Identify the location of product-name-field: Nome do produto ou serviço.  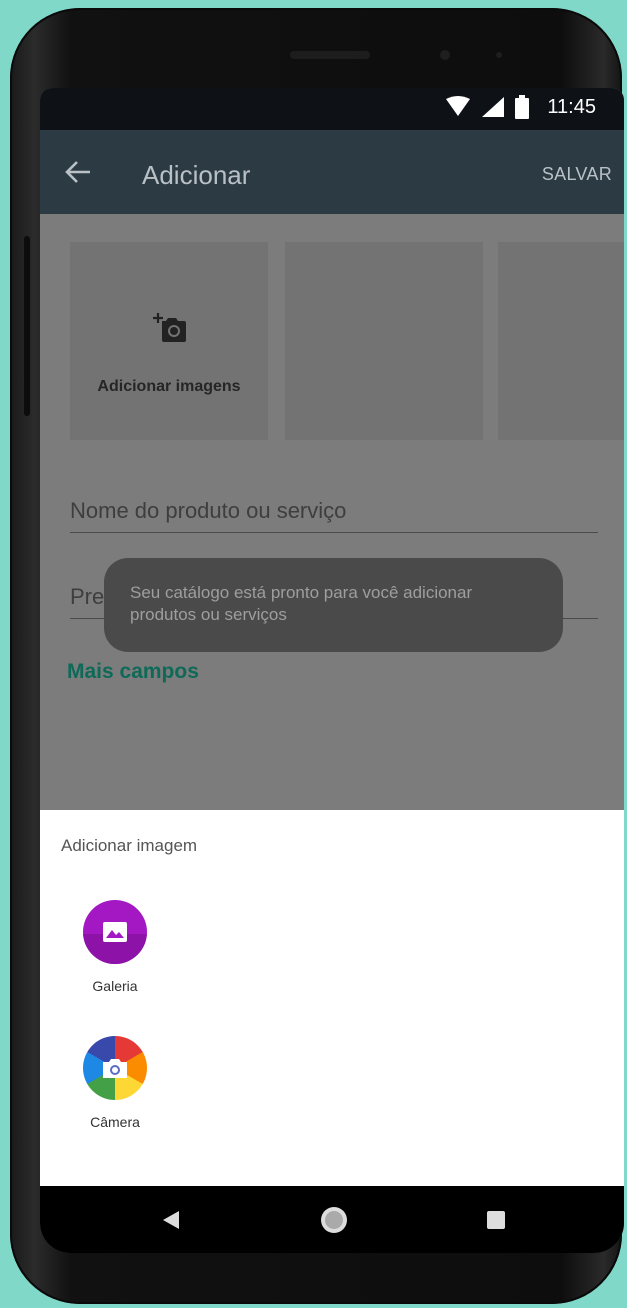
(334, 515).